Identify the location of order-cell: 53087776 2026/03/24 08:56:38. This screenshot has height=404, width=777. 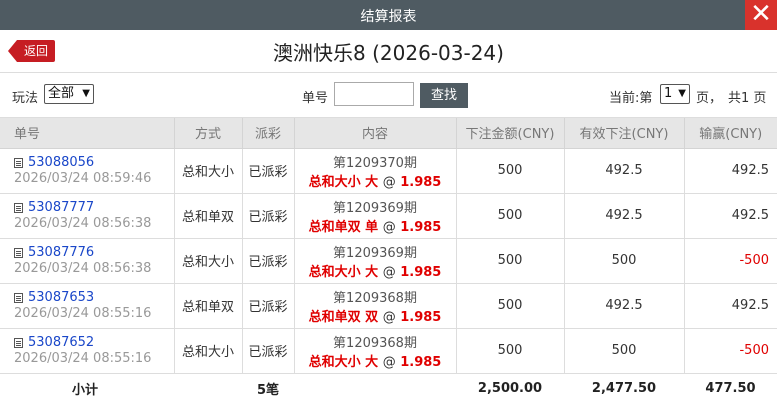
(87, 261).